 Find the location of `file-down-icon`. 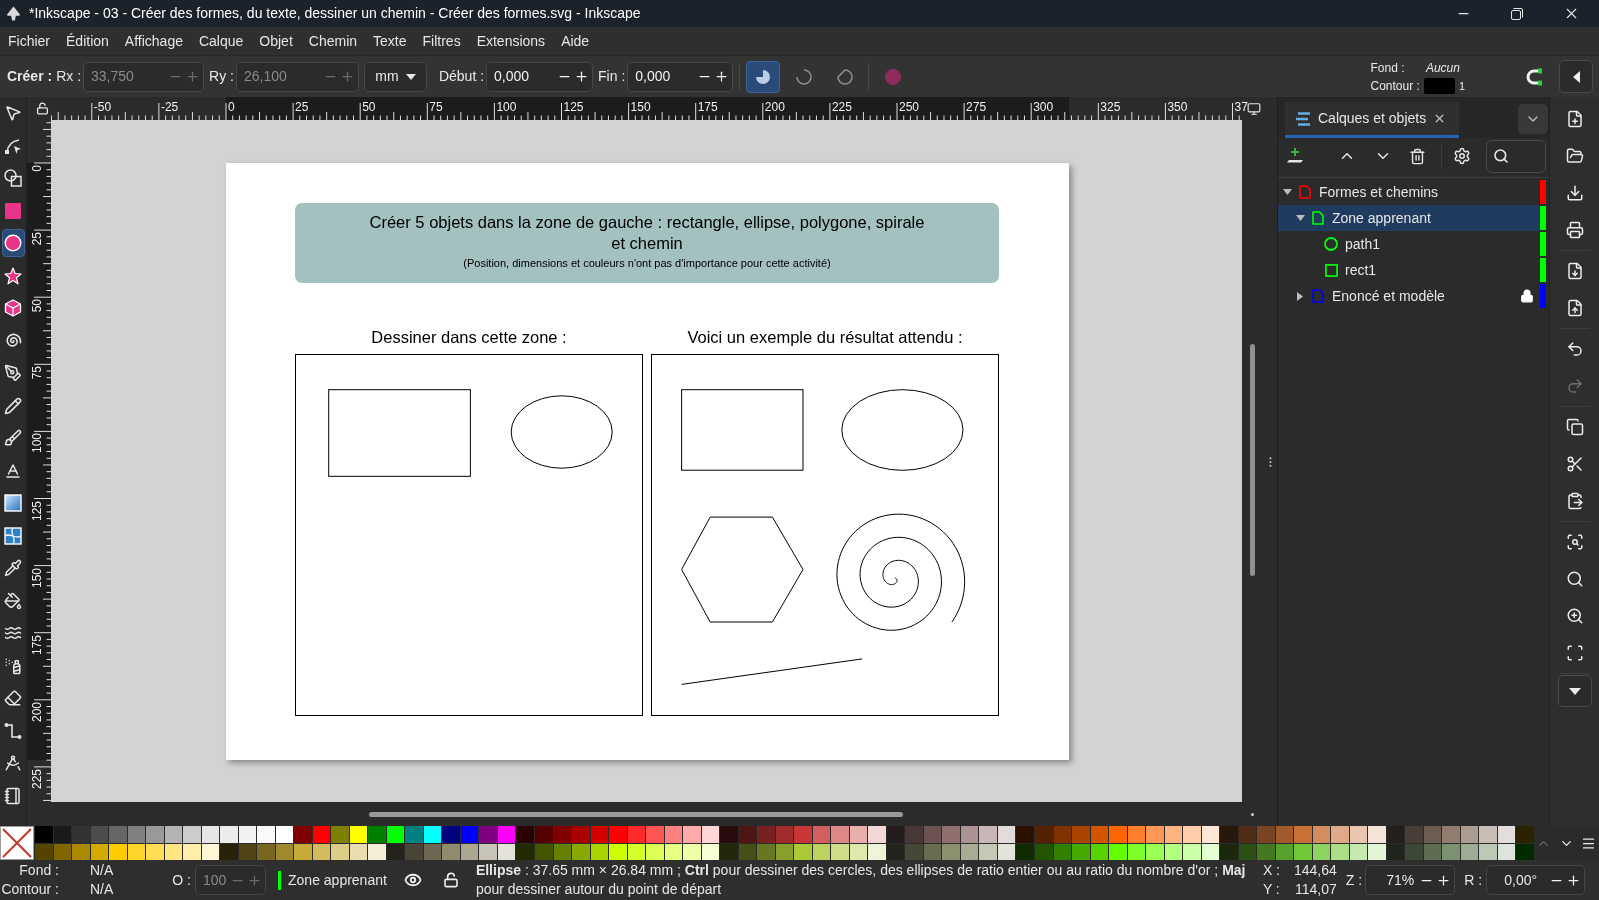

file-down-icon is located at coordinates (1574, 270).